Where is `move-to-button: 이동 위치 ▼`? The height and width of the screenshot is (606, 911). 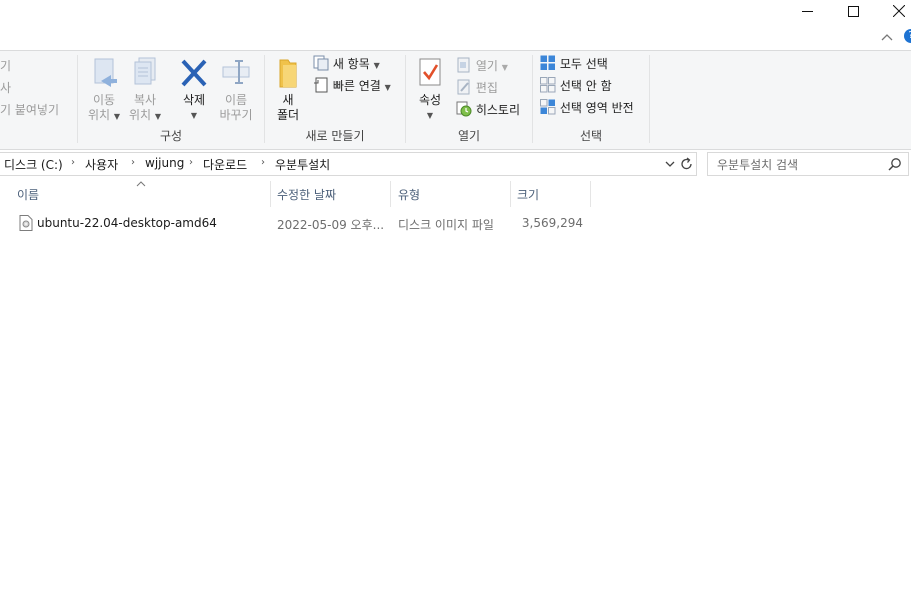 move-to-button: 이동 위치 ▼ is located at coordinates (104, 90).